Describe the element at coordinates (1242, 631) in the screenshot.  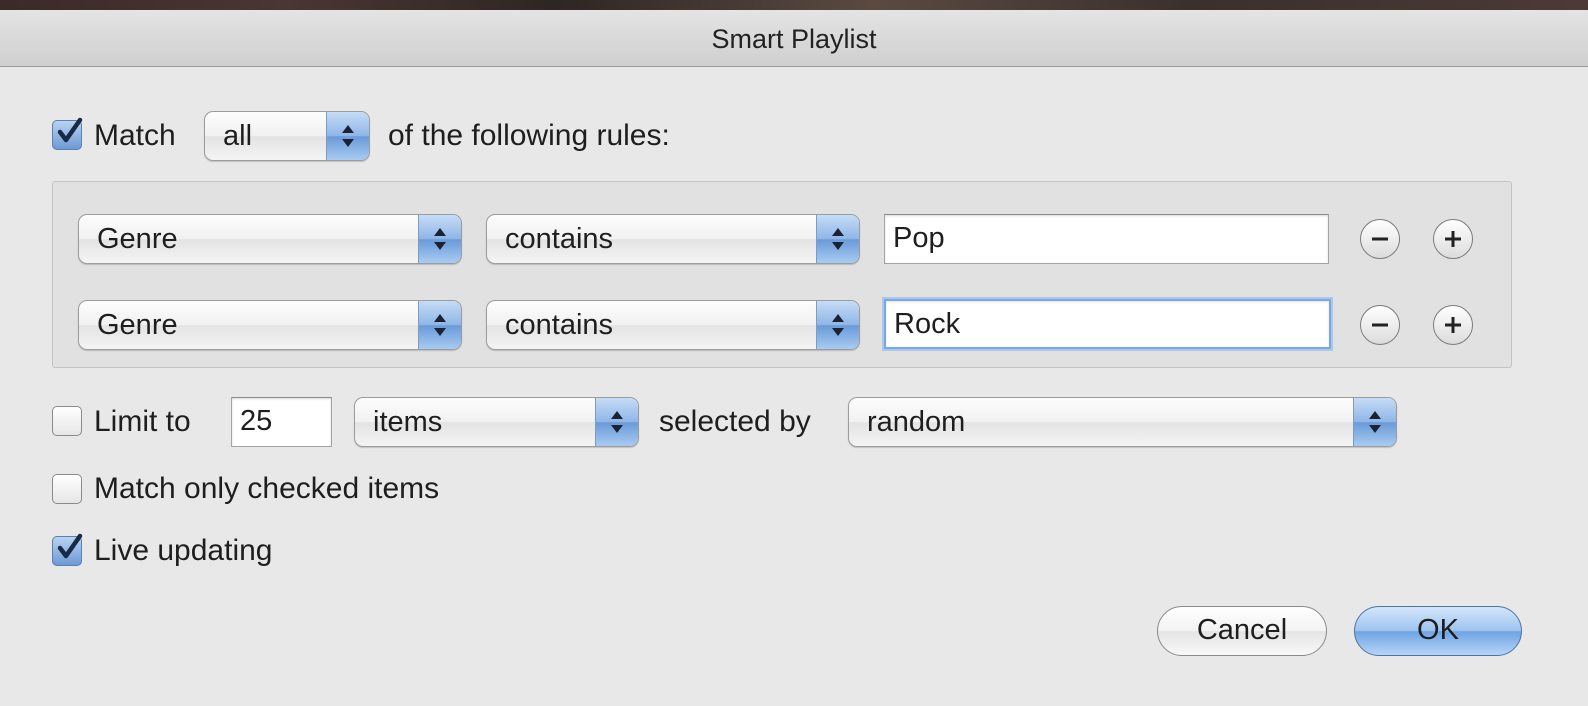
I see `cancel-button: Cancel` at that location.